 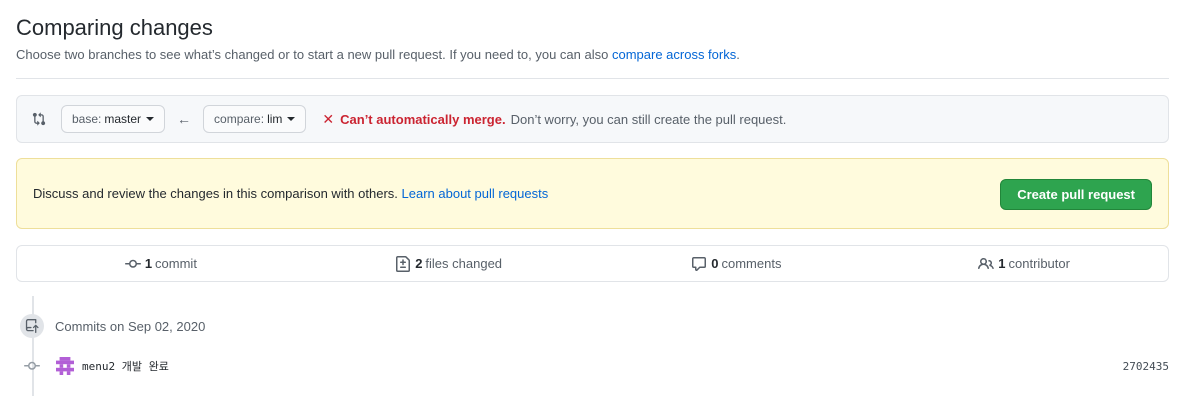 I want to click on compare-across-forks-link: compare across forks, so click(x=674, y=54).